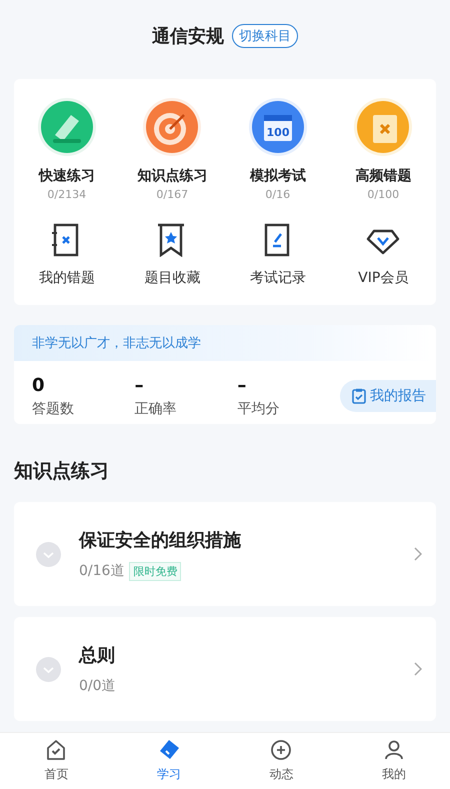 This screenshot has width=450, height=789. I want to click on feature-count: 0/16, so click(277, 194).